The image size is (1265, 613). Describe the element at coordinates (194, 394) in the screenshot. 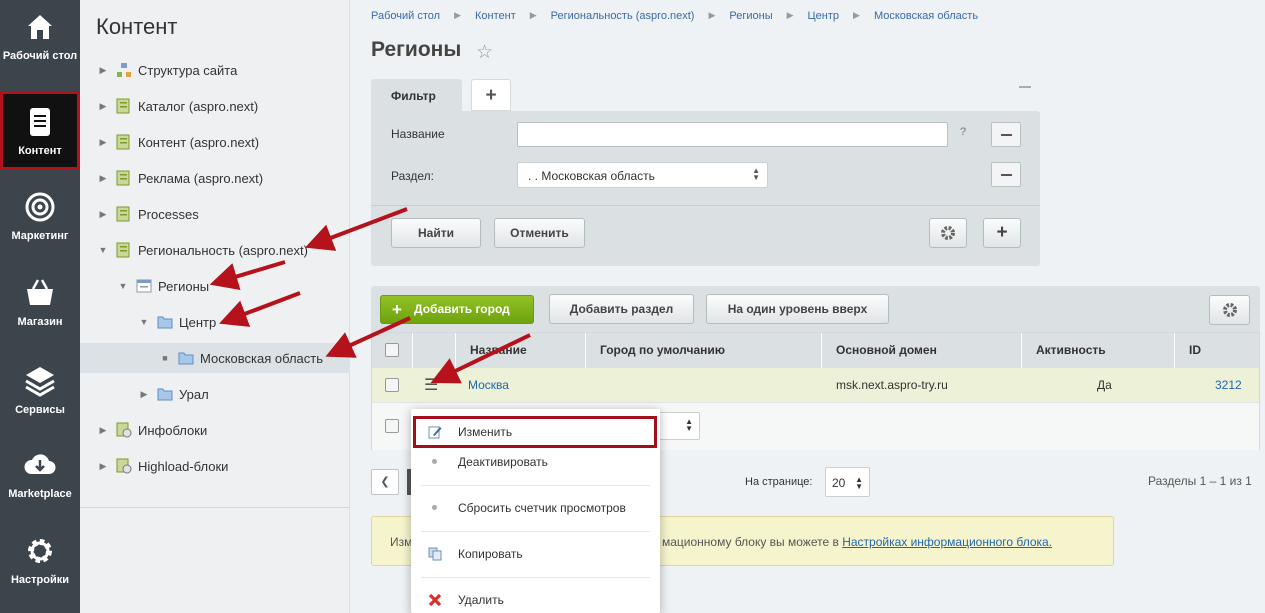

I see `tree-item-label: Урал` at that location.